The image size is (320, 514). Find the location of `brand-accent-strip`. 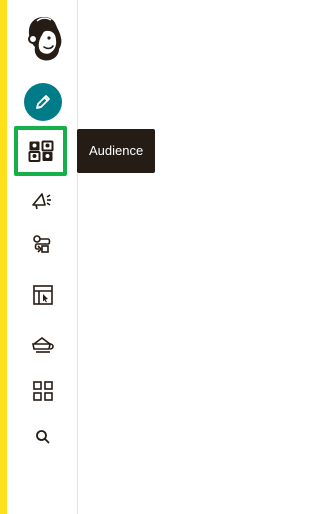

brand-accent-strip is located at coordinates (3, 257).